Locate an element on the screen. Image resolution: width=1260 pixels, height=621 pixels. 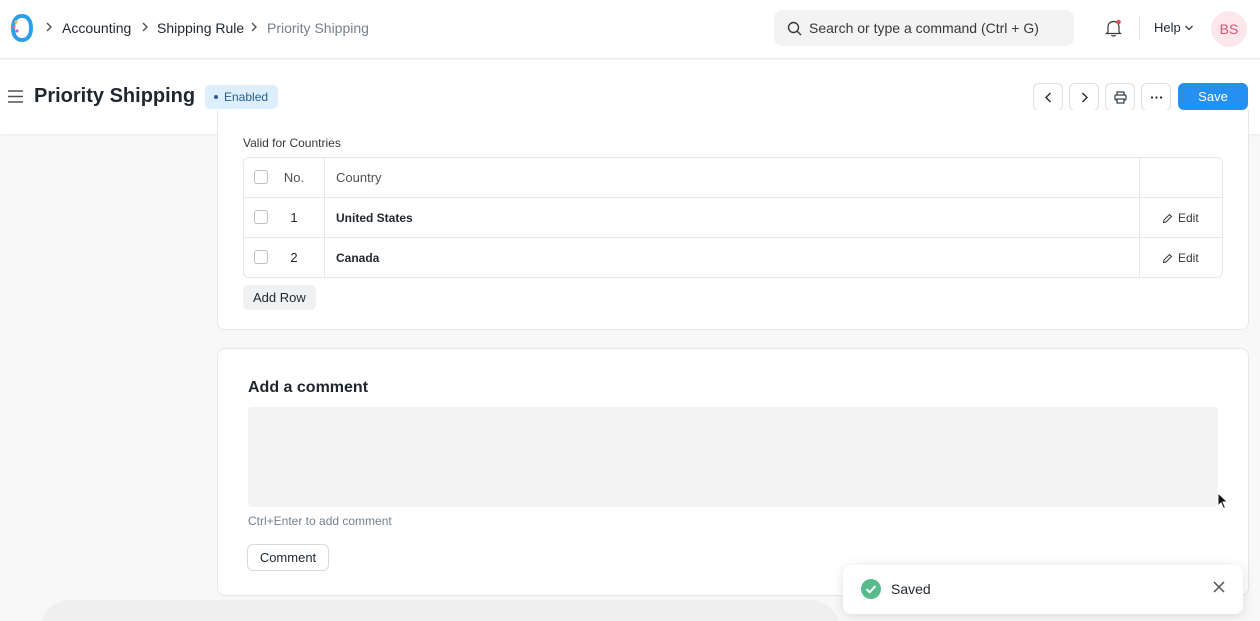
search-icon is located at coordinates (794, 28).